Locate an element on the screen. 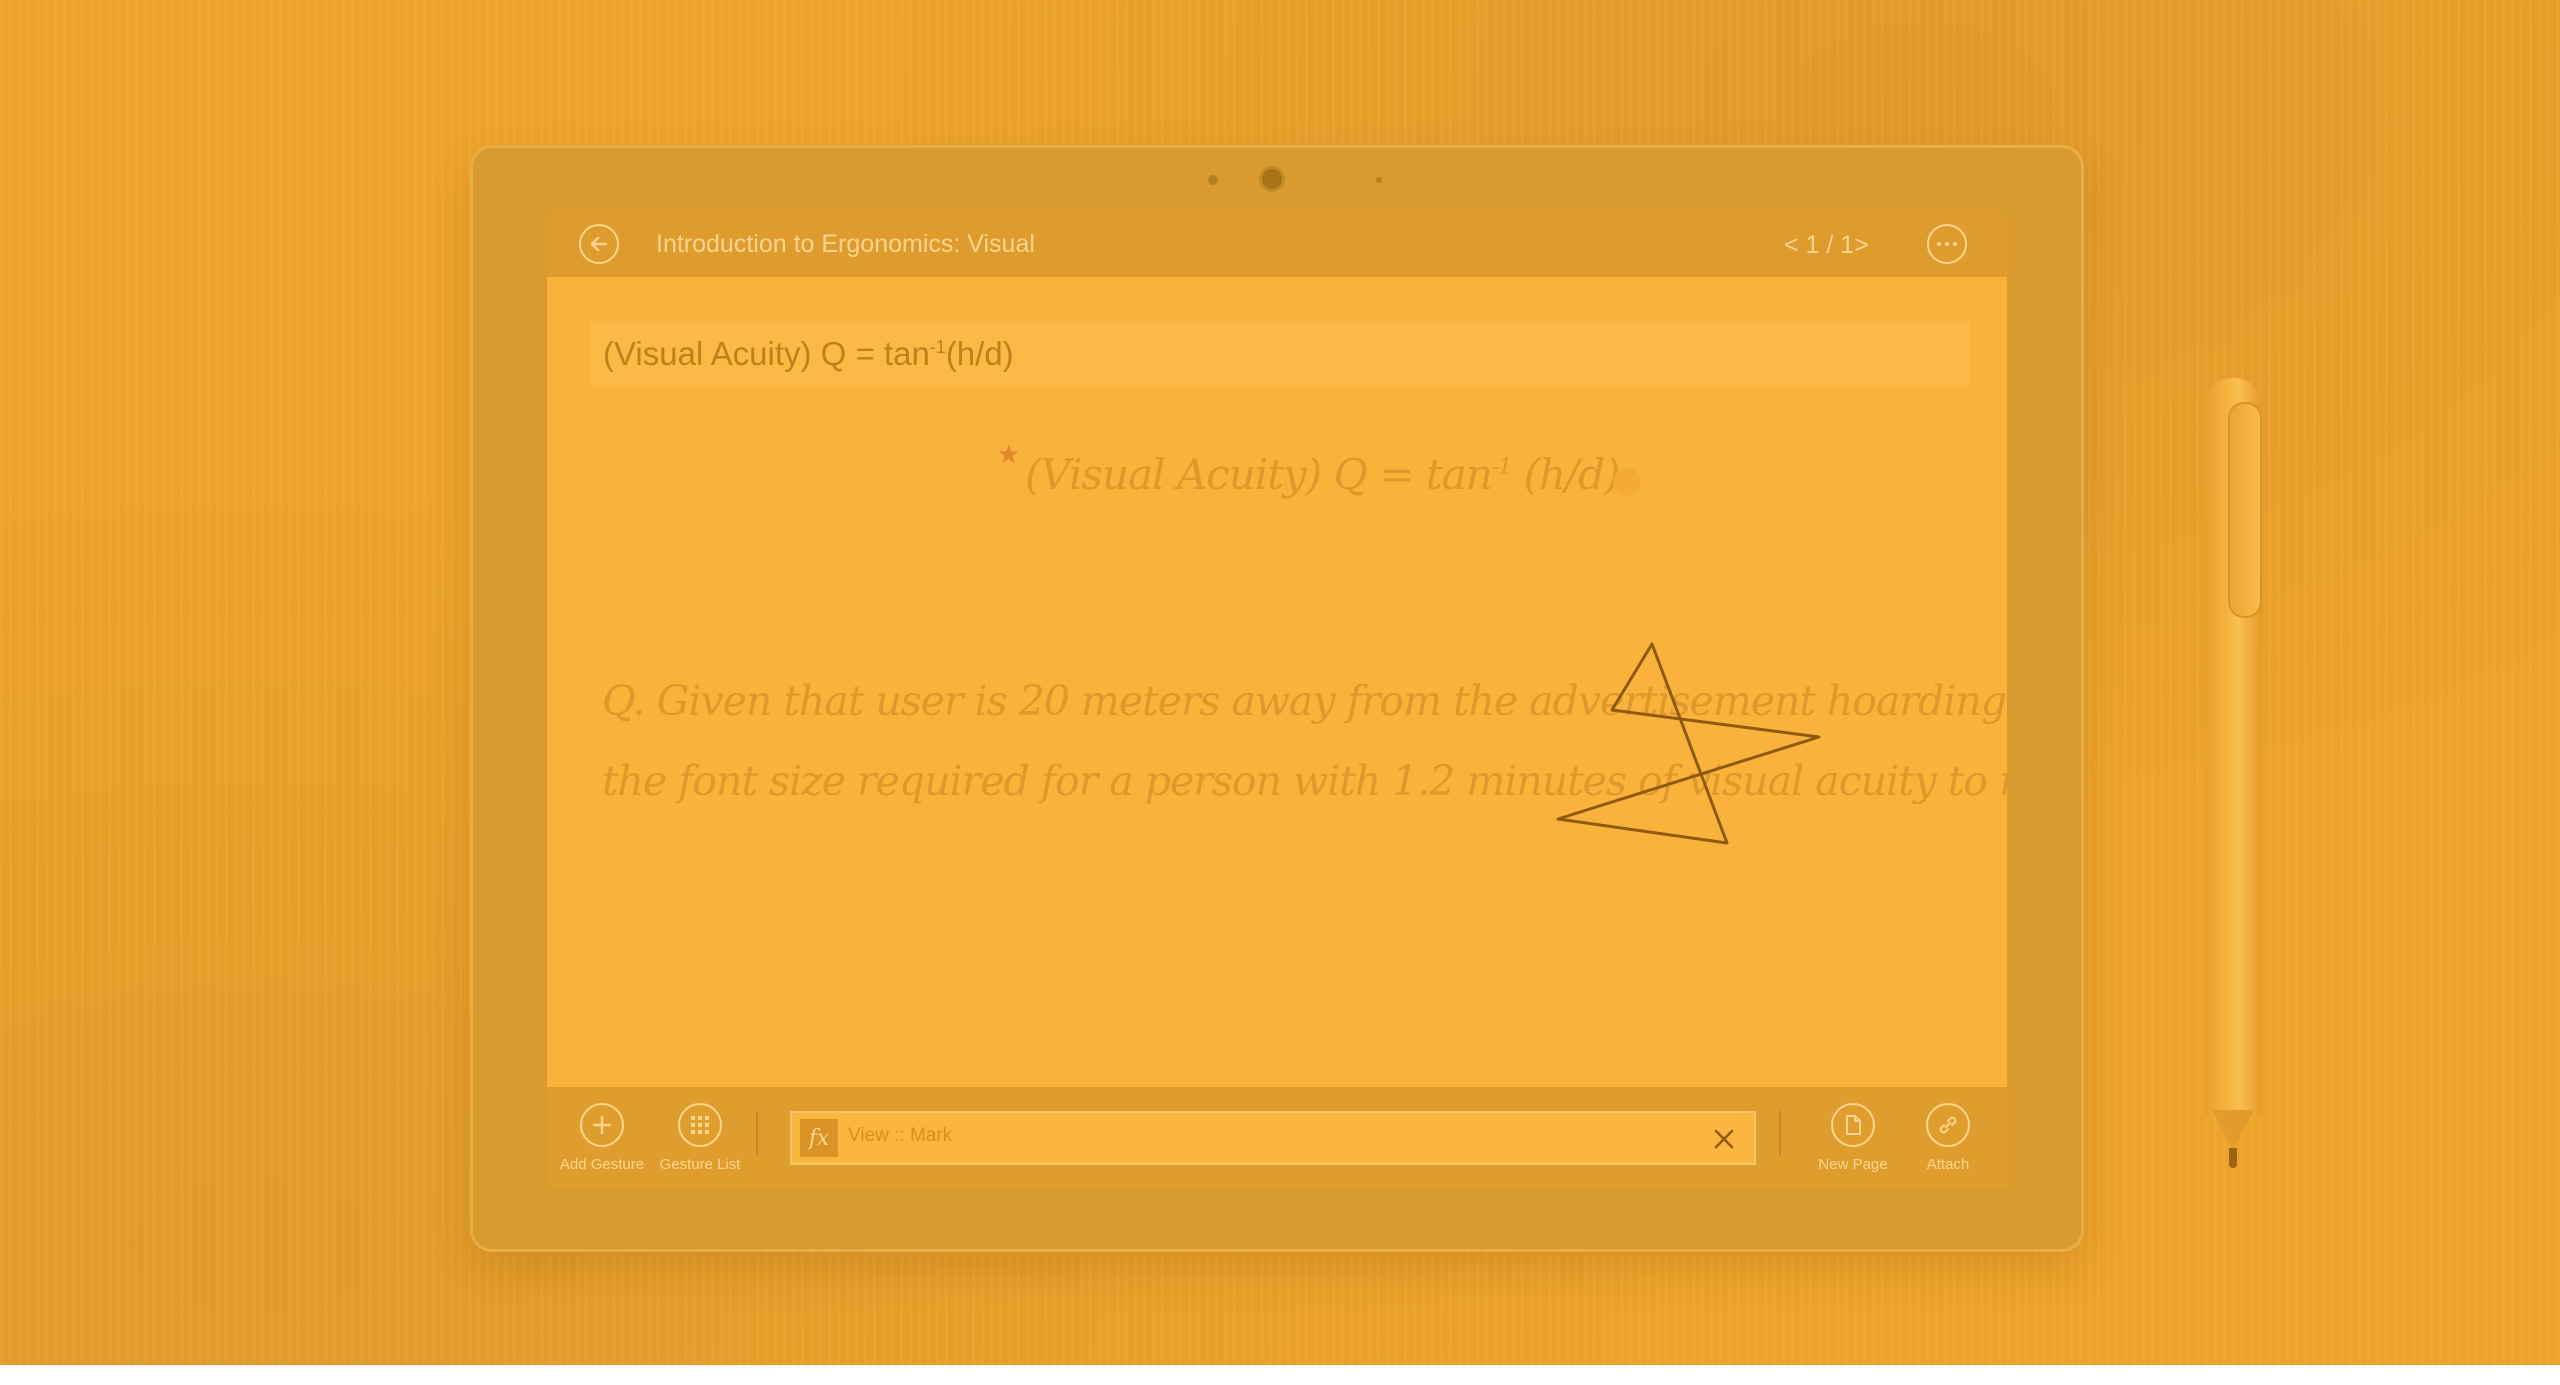  stylus-clip is located at coordinates (2245, 510).